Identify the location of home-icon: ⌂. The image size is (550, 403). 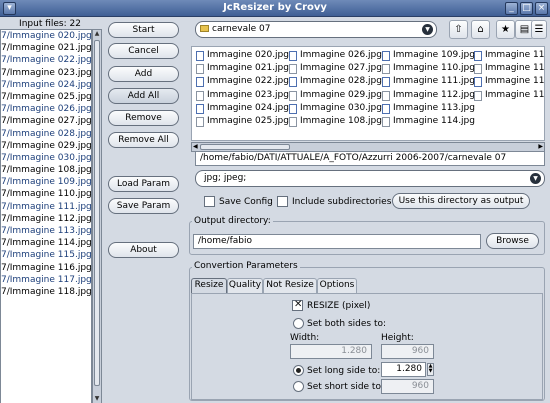
(480, 29).